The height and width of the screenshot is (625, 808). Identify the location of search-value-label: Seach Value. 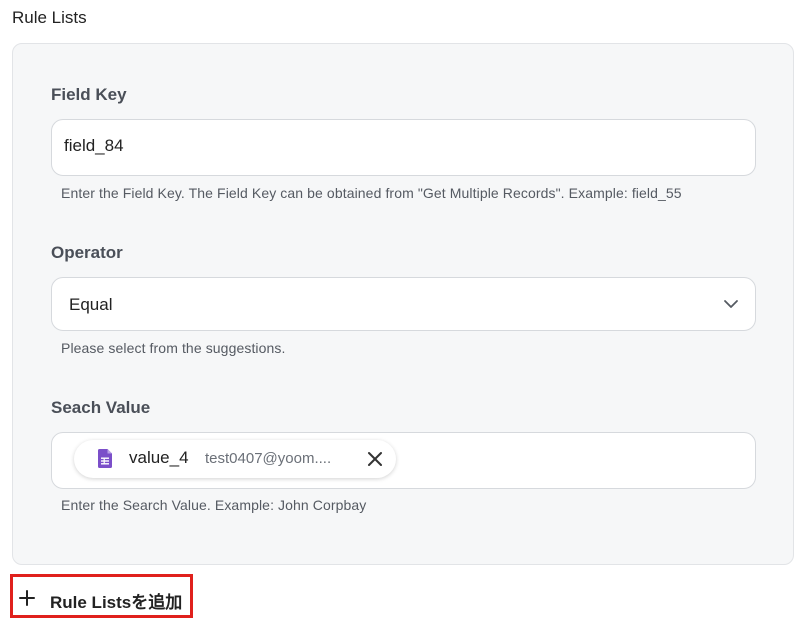
(101, 407).